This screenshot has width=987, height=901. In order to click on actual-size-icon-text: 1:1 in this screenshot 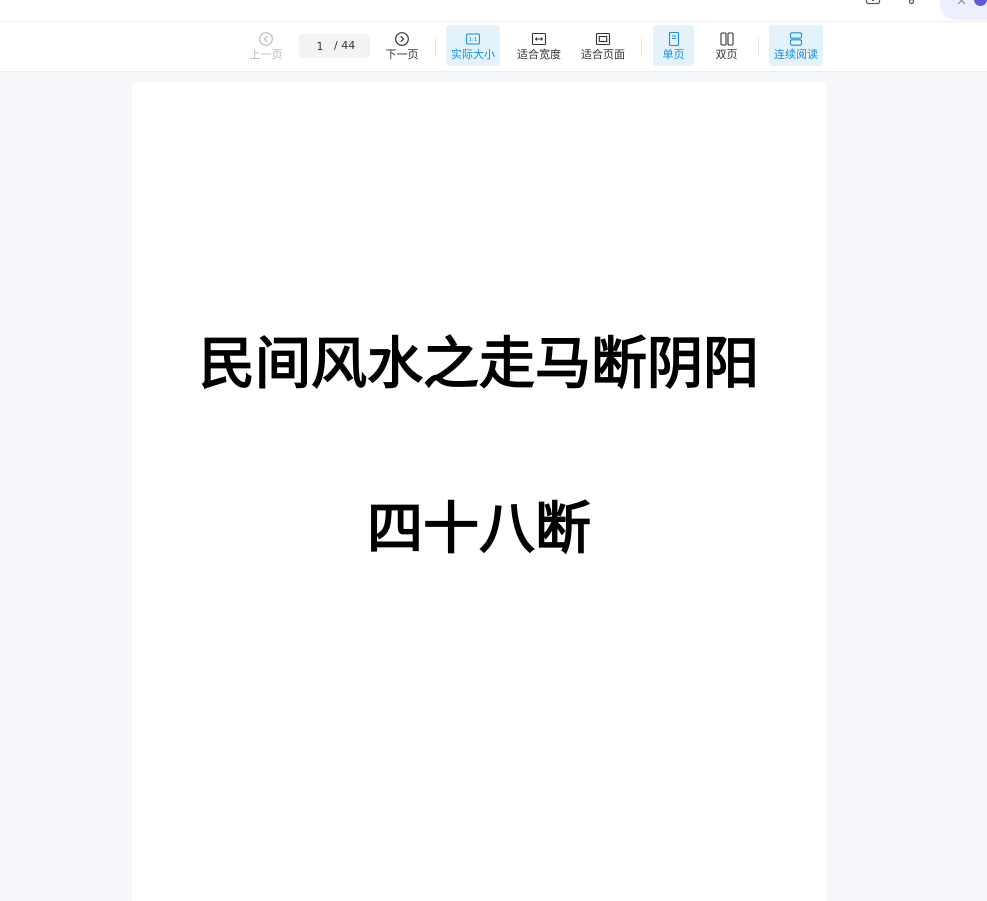, I will do `click(473, 40)`.